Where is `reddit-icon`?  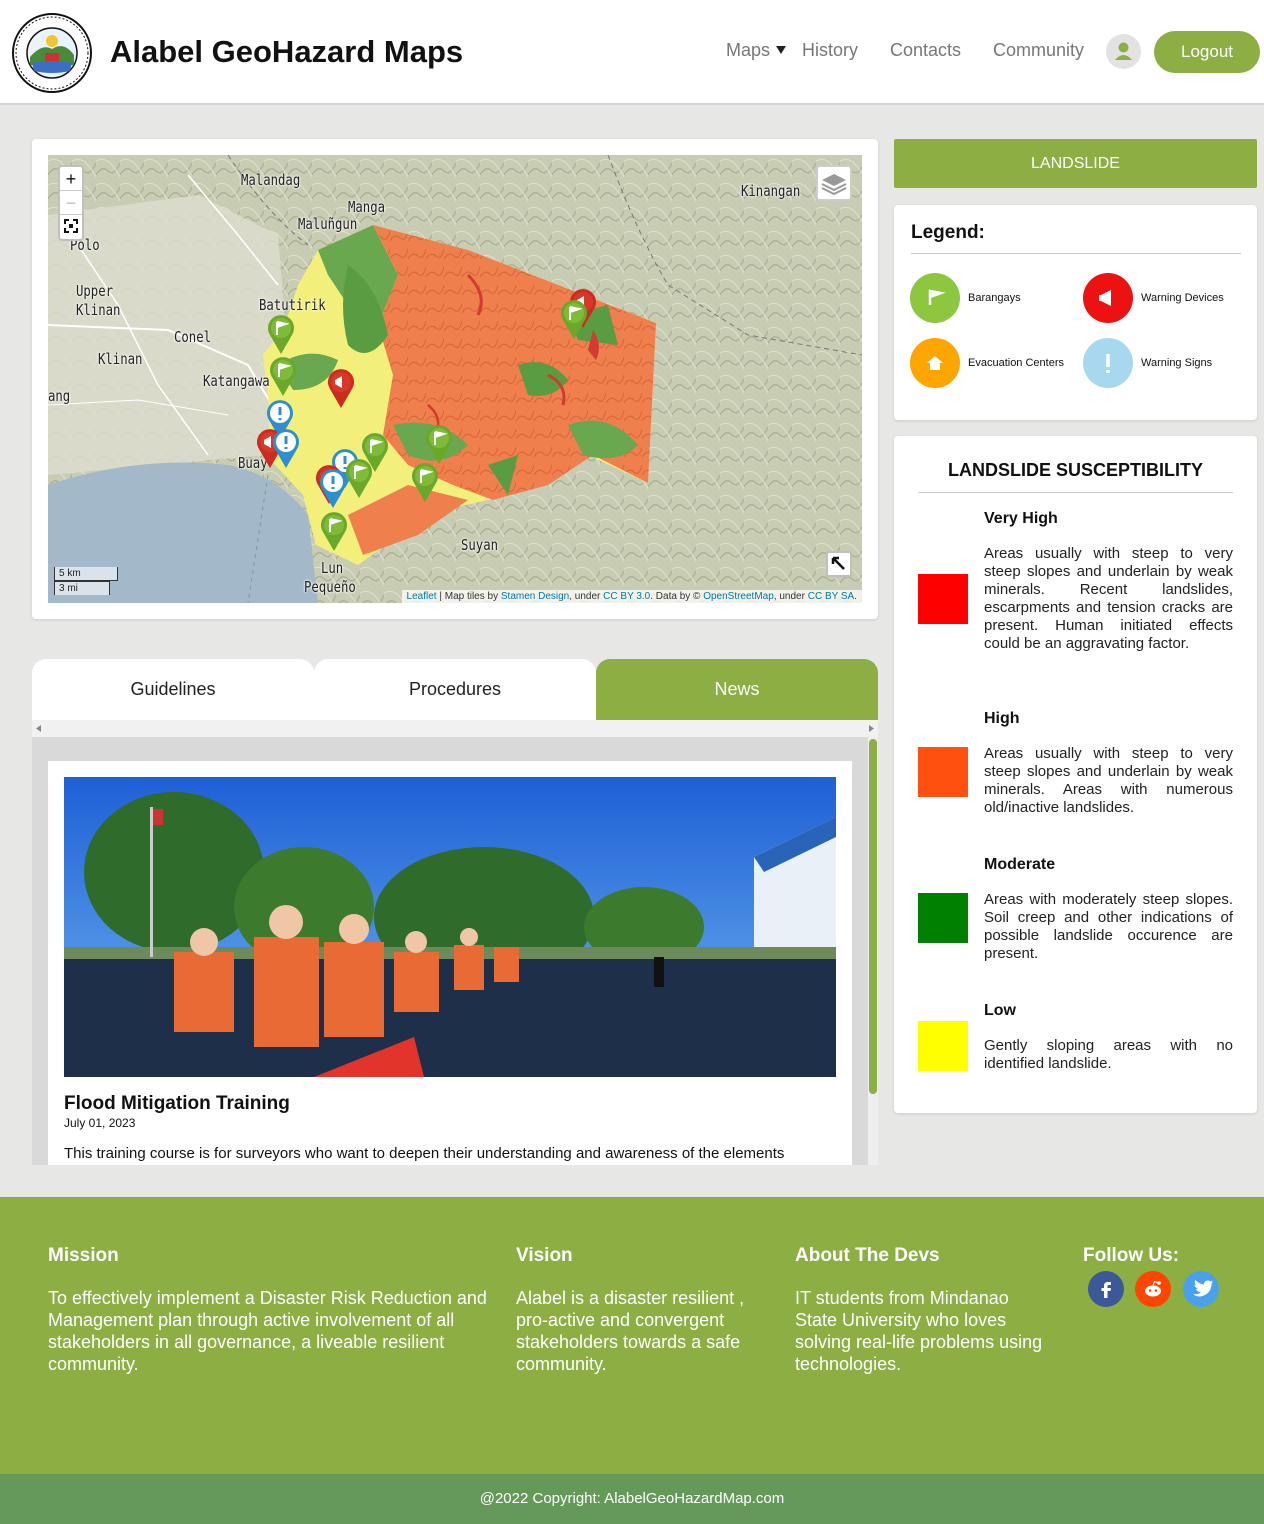 reddit-icon is located at coordinates (1153, 1288).